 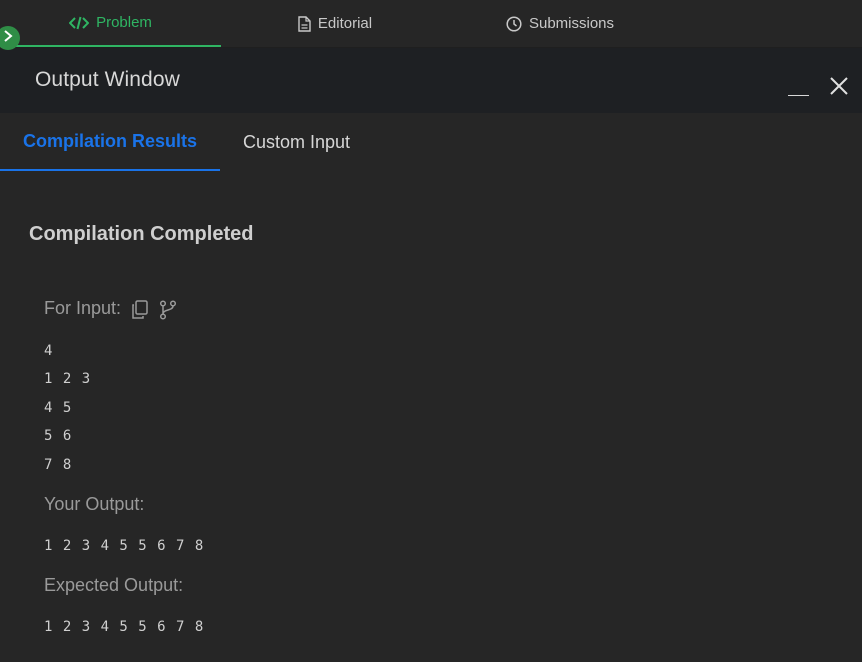 What do you see at coordinates (431, 142) in the screenshot?
I see `output-tabs-bar: Compilation Results Custom Input` at bounding box center [431, 142].